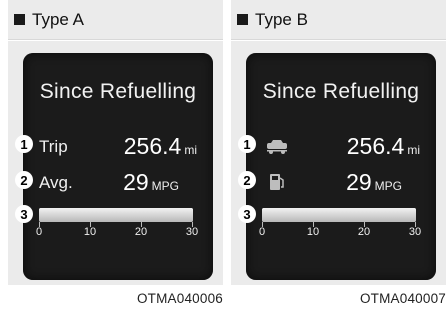 The image size is (446, 310). What do you see at coordinates (58, 19) in the screenshot?
I see `panel-title: Type A` at bounding box center [58, 19].